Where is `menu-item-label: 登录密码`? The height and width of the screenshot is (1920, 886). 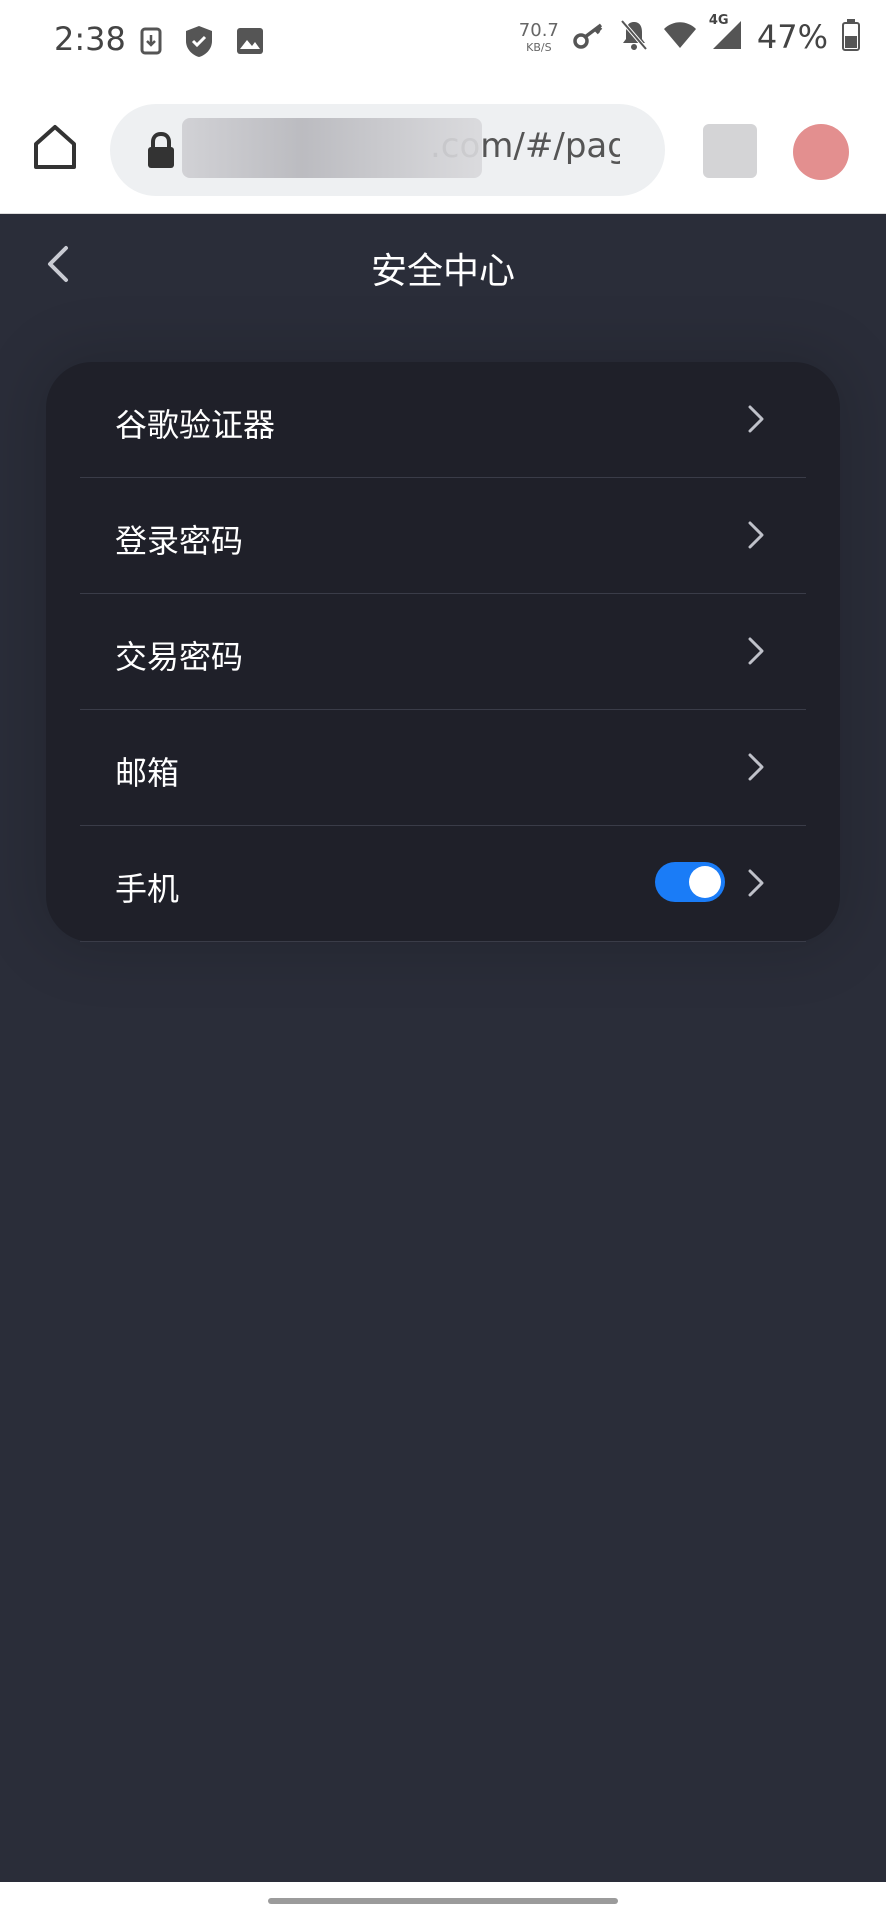
menu-item-label: 登录密码 is located at coordinates (179, 541).